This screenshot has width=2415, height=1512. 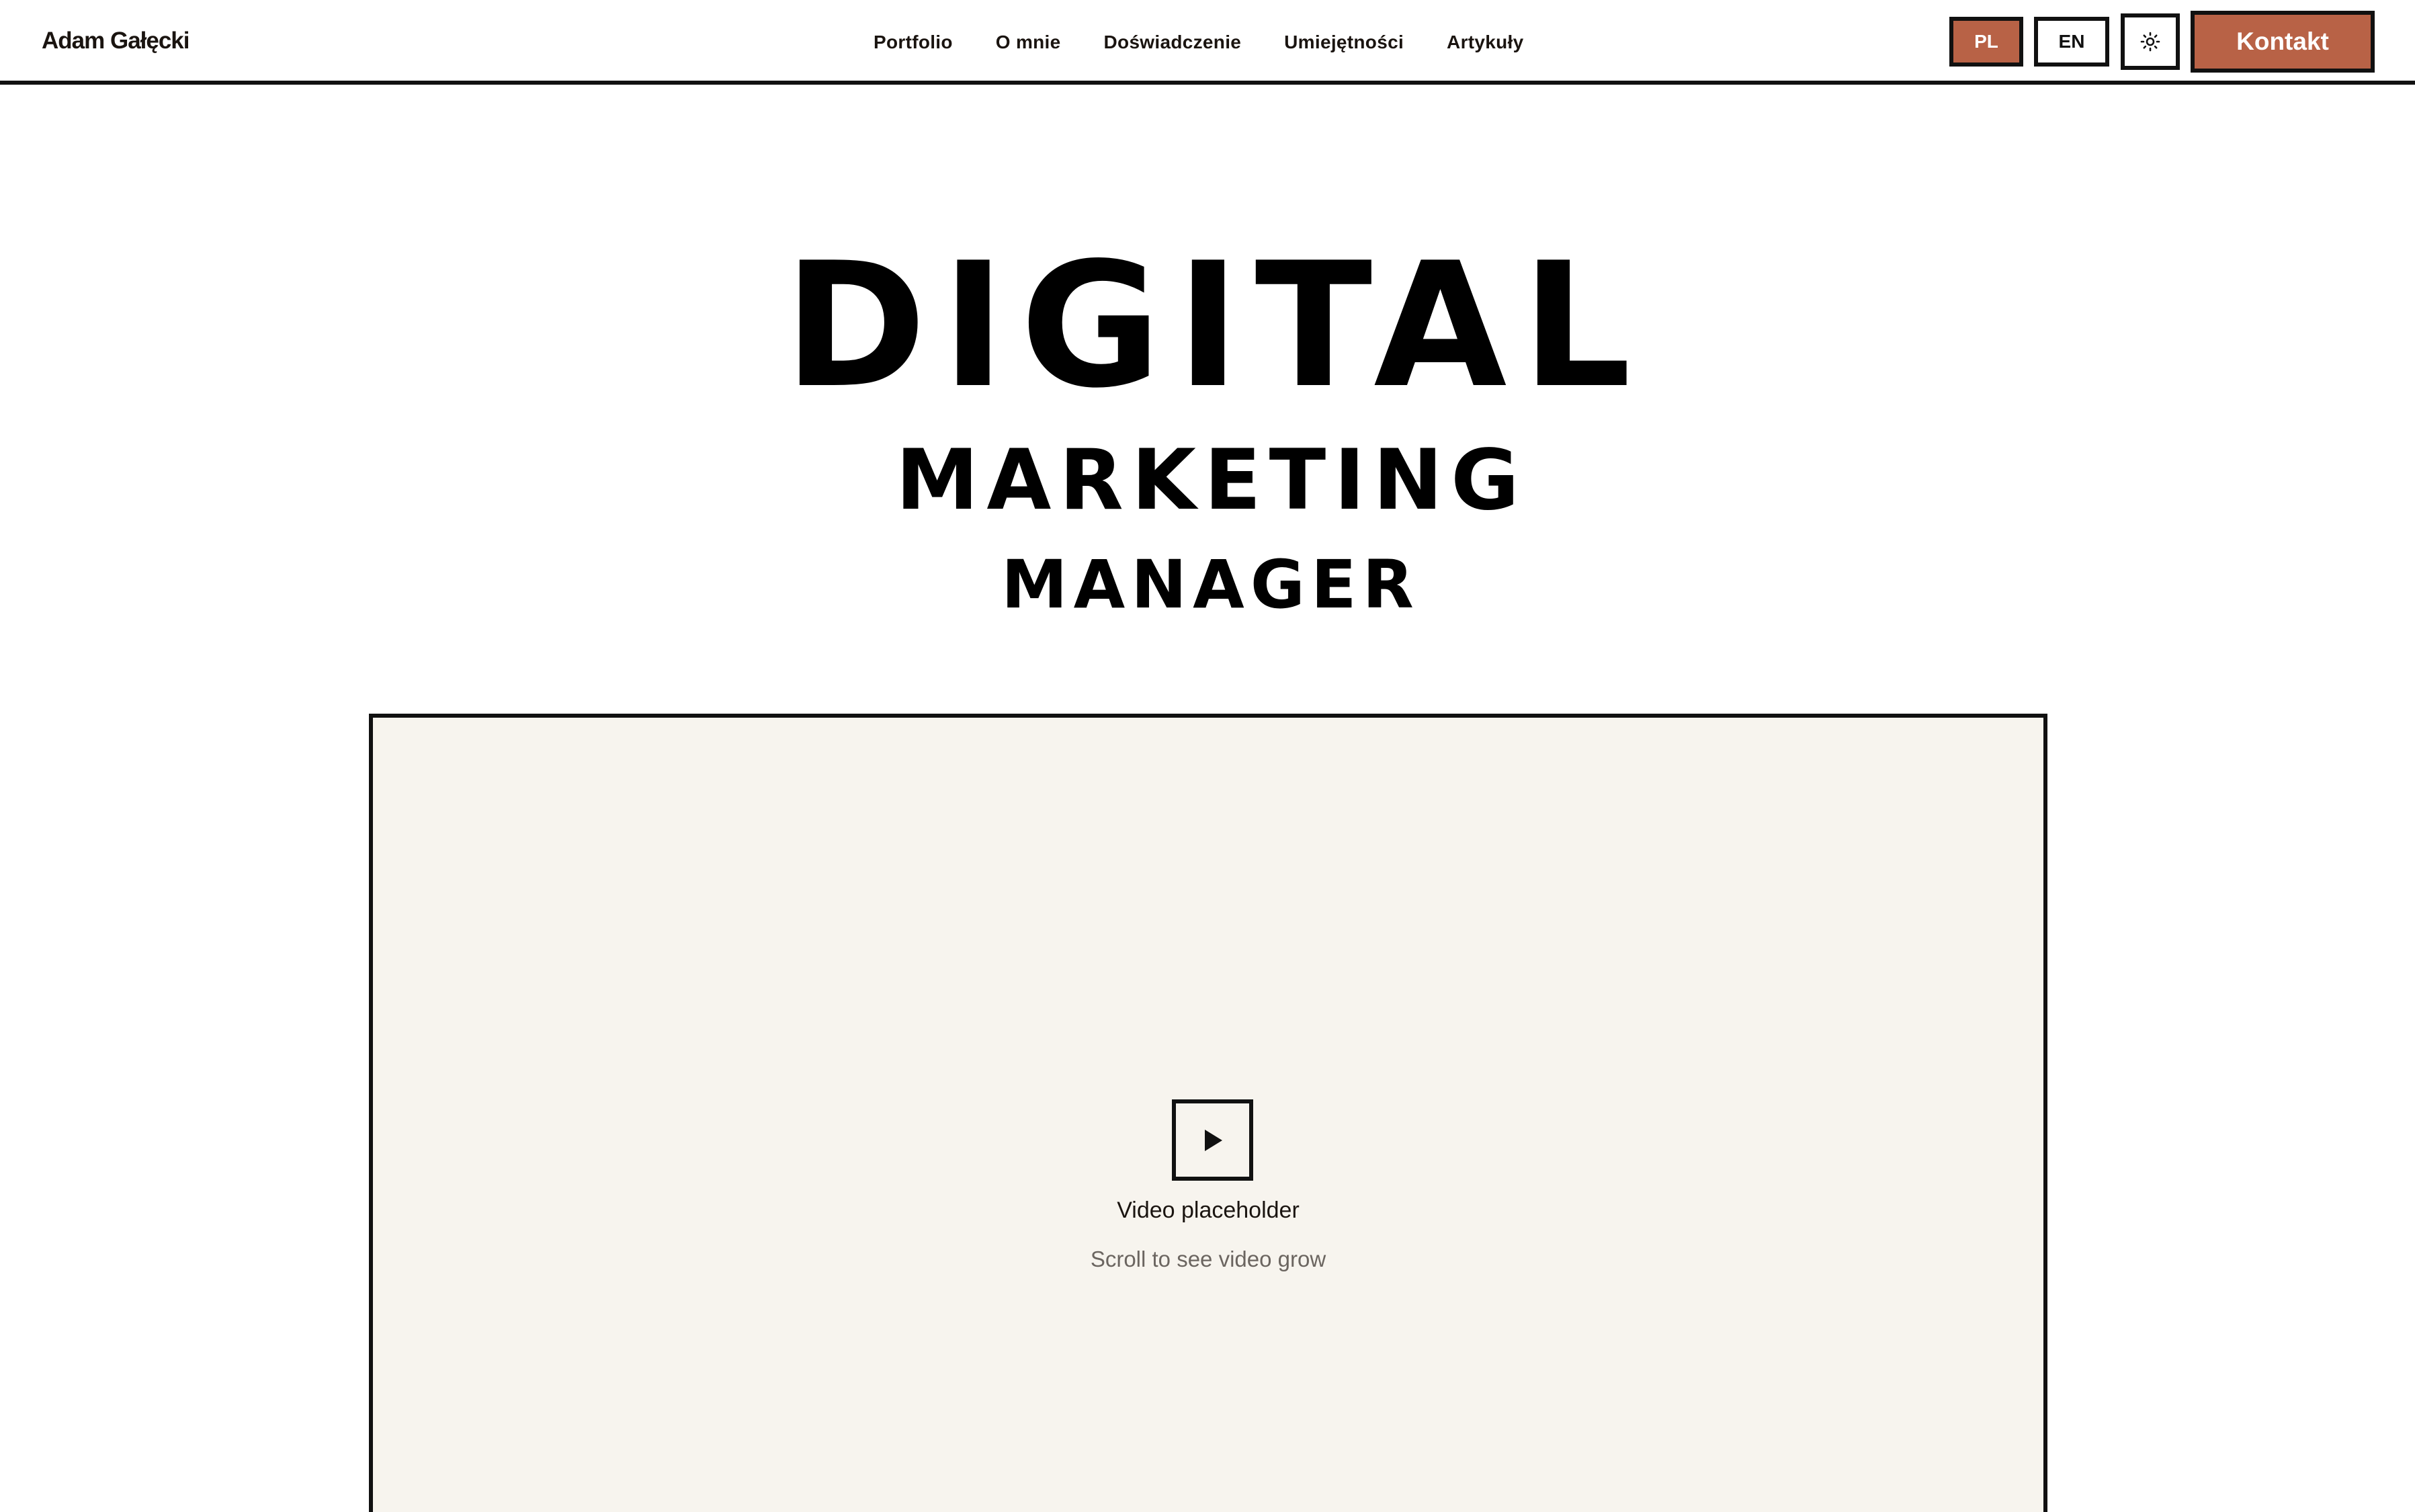 I want to click on brand-logo: Adam Gałęcki, so click(x=115, y=42).